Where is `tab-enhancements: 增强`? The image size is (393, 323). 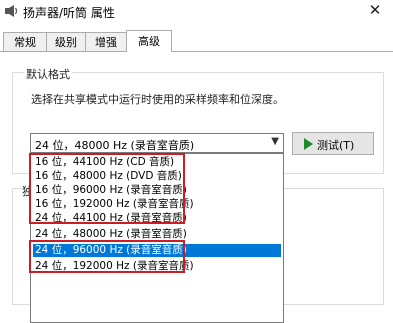
tab-enhancements: 增强 is located at coordinates (106, 41).